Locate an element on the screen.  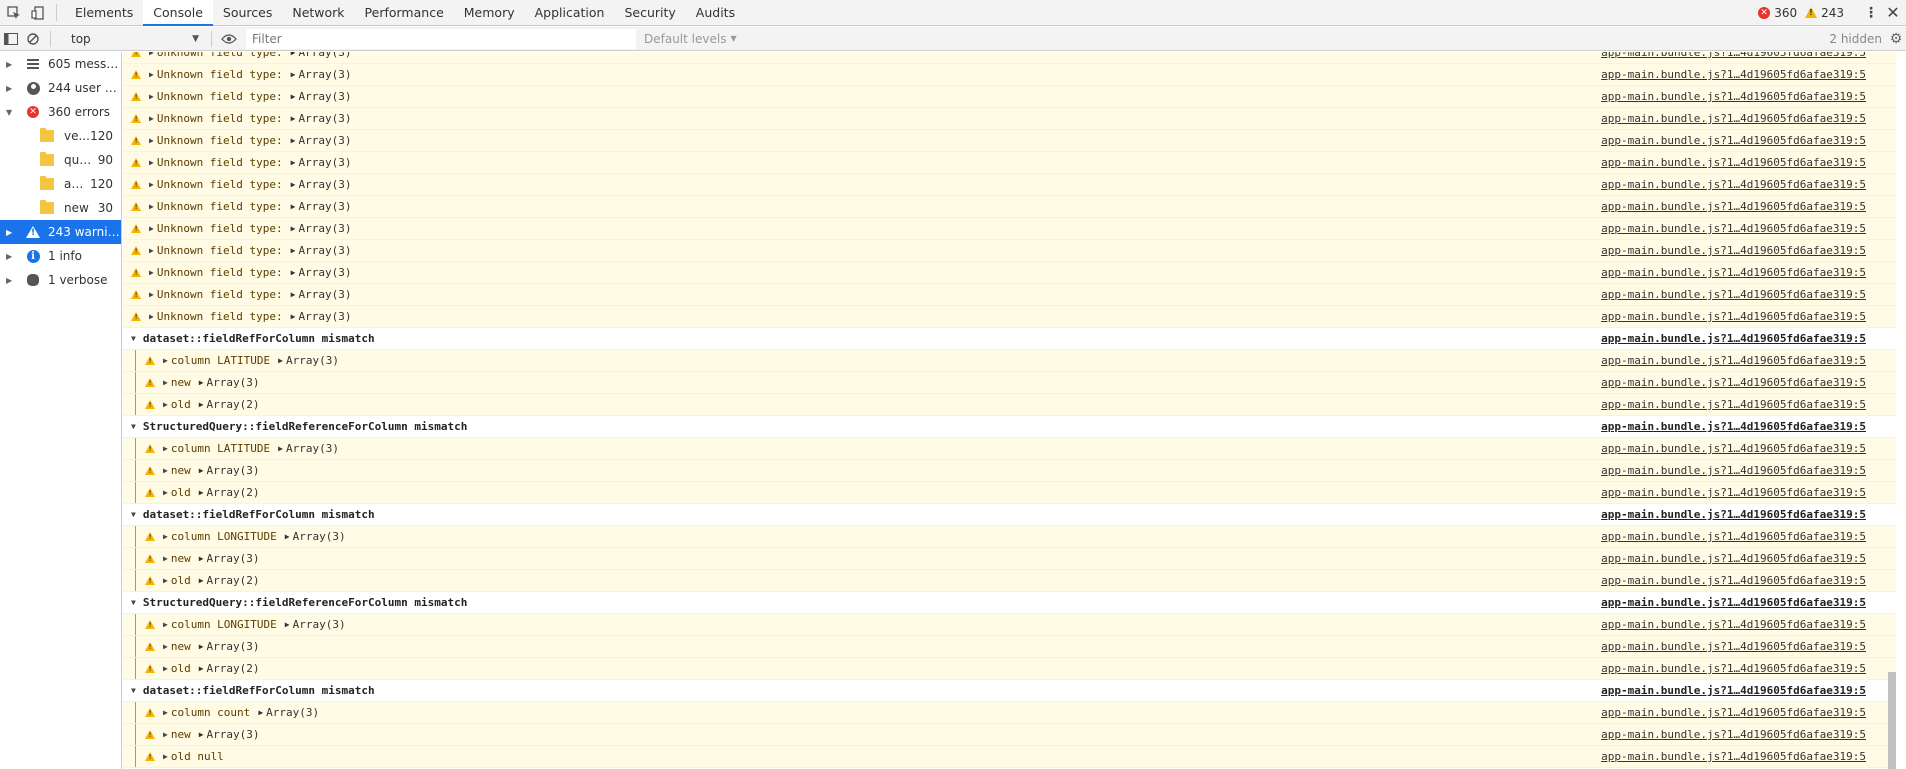
more-options-icon: ⋮ is located at coordinates (1871, 13).